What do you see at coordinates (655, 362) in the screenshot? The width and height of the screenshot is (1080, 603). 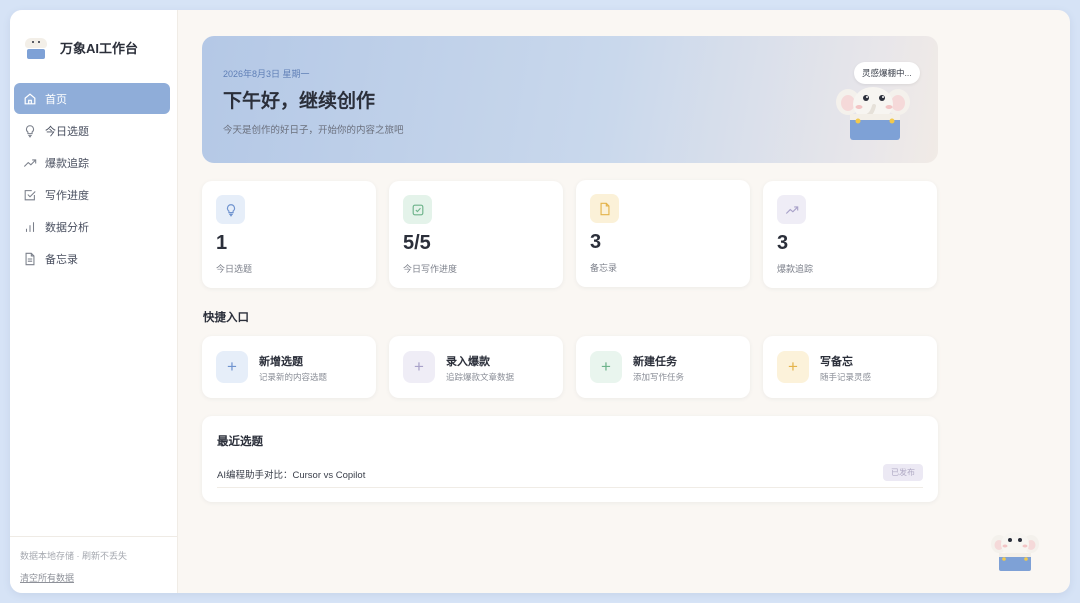 I see `quick-title: 新建任务` at bounding box center [655, 362].